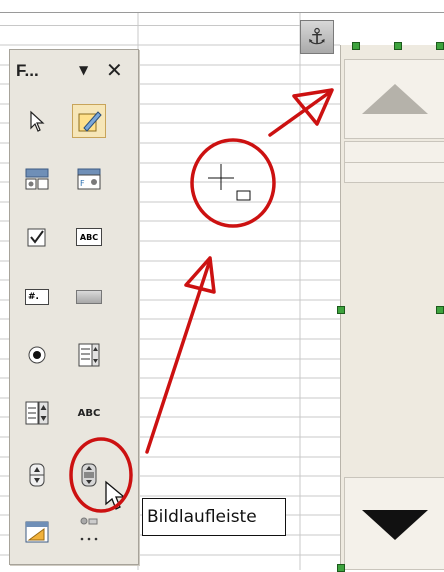 The width and height of the screenshot is (444, 572). What do you see at coordinates (115, 495) in the screenshot?
I see `mouse-pointer-icon` at bounding box center [115, 495].